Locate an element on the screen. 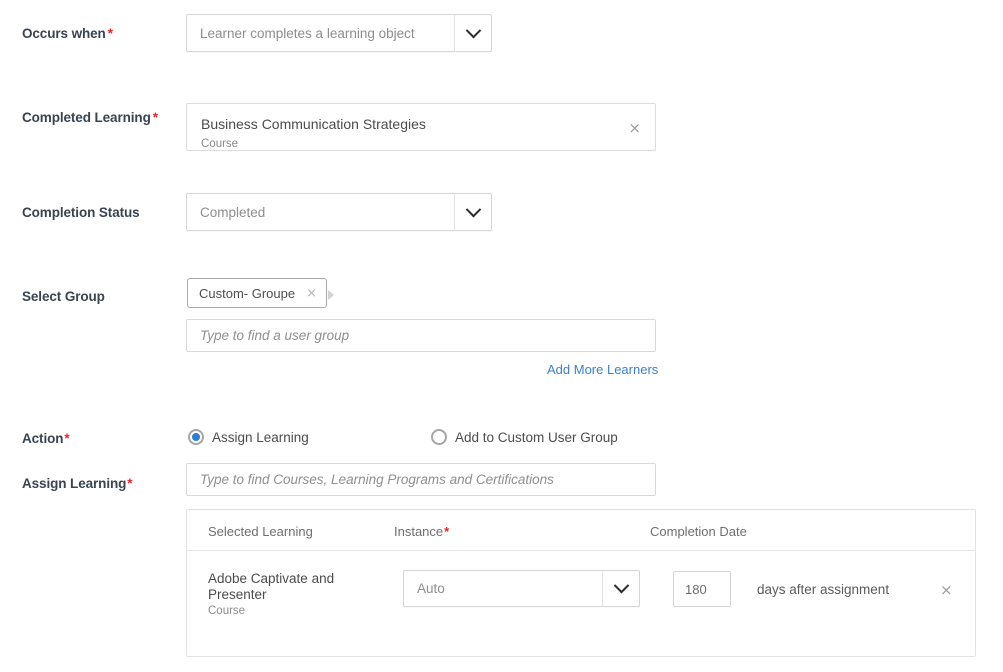 The image size is (1003, 672). instance-select: Auto is located at coordinates (521, 588).